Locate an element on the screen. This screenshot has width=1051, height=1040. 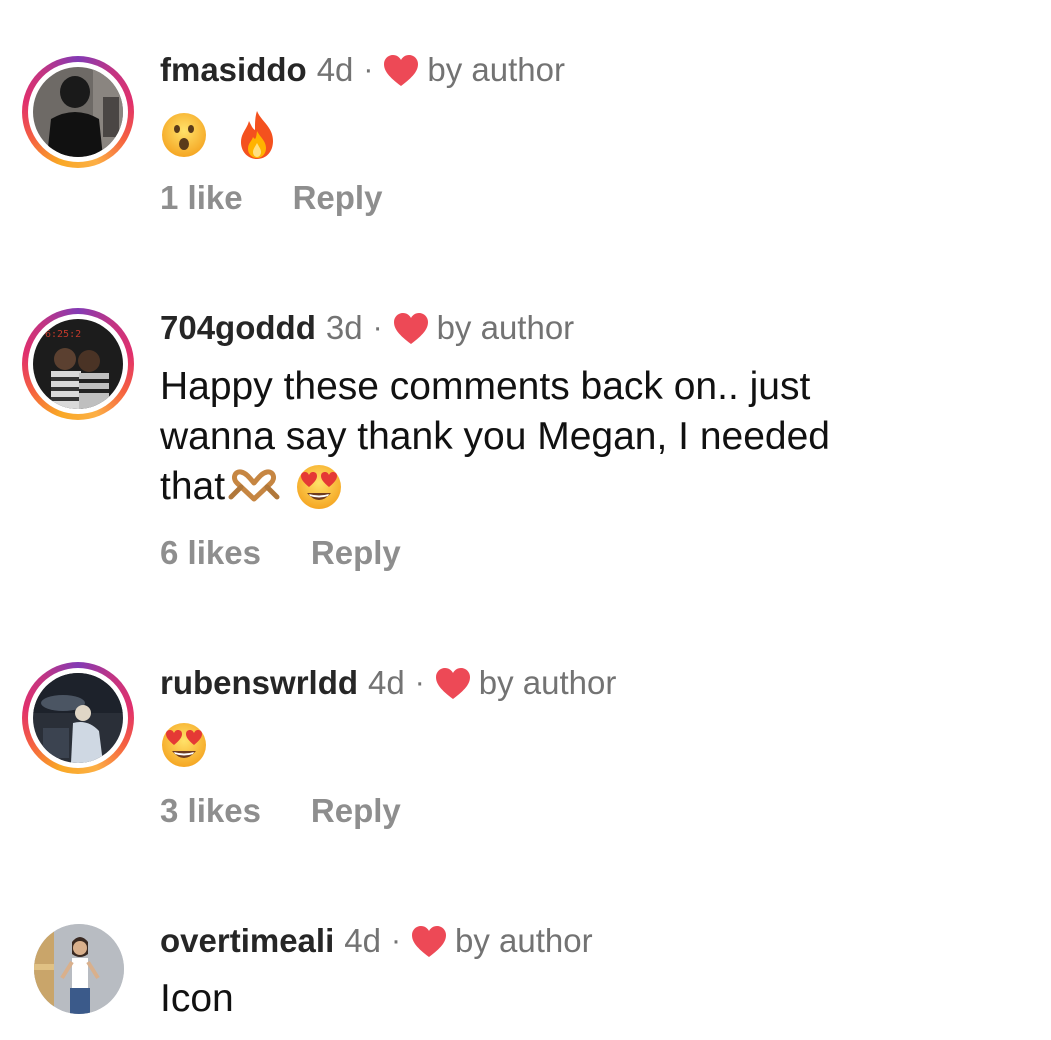
avatar: 6:25:2 is located at coordinates (78, 364).